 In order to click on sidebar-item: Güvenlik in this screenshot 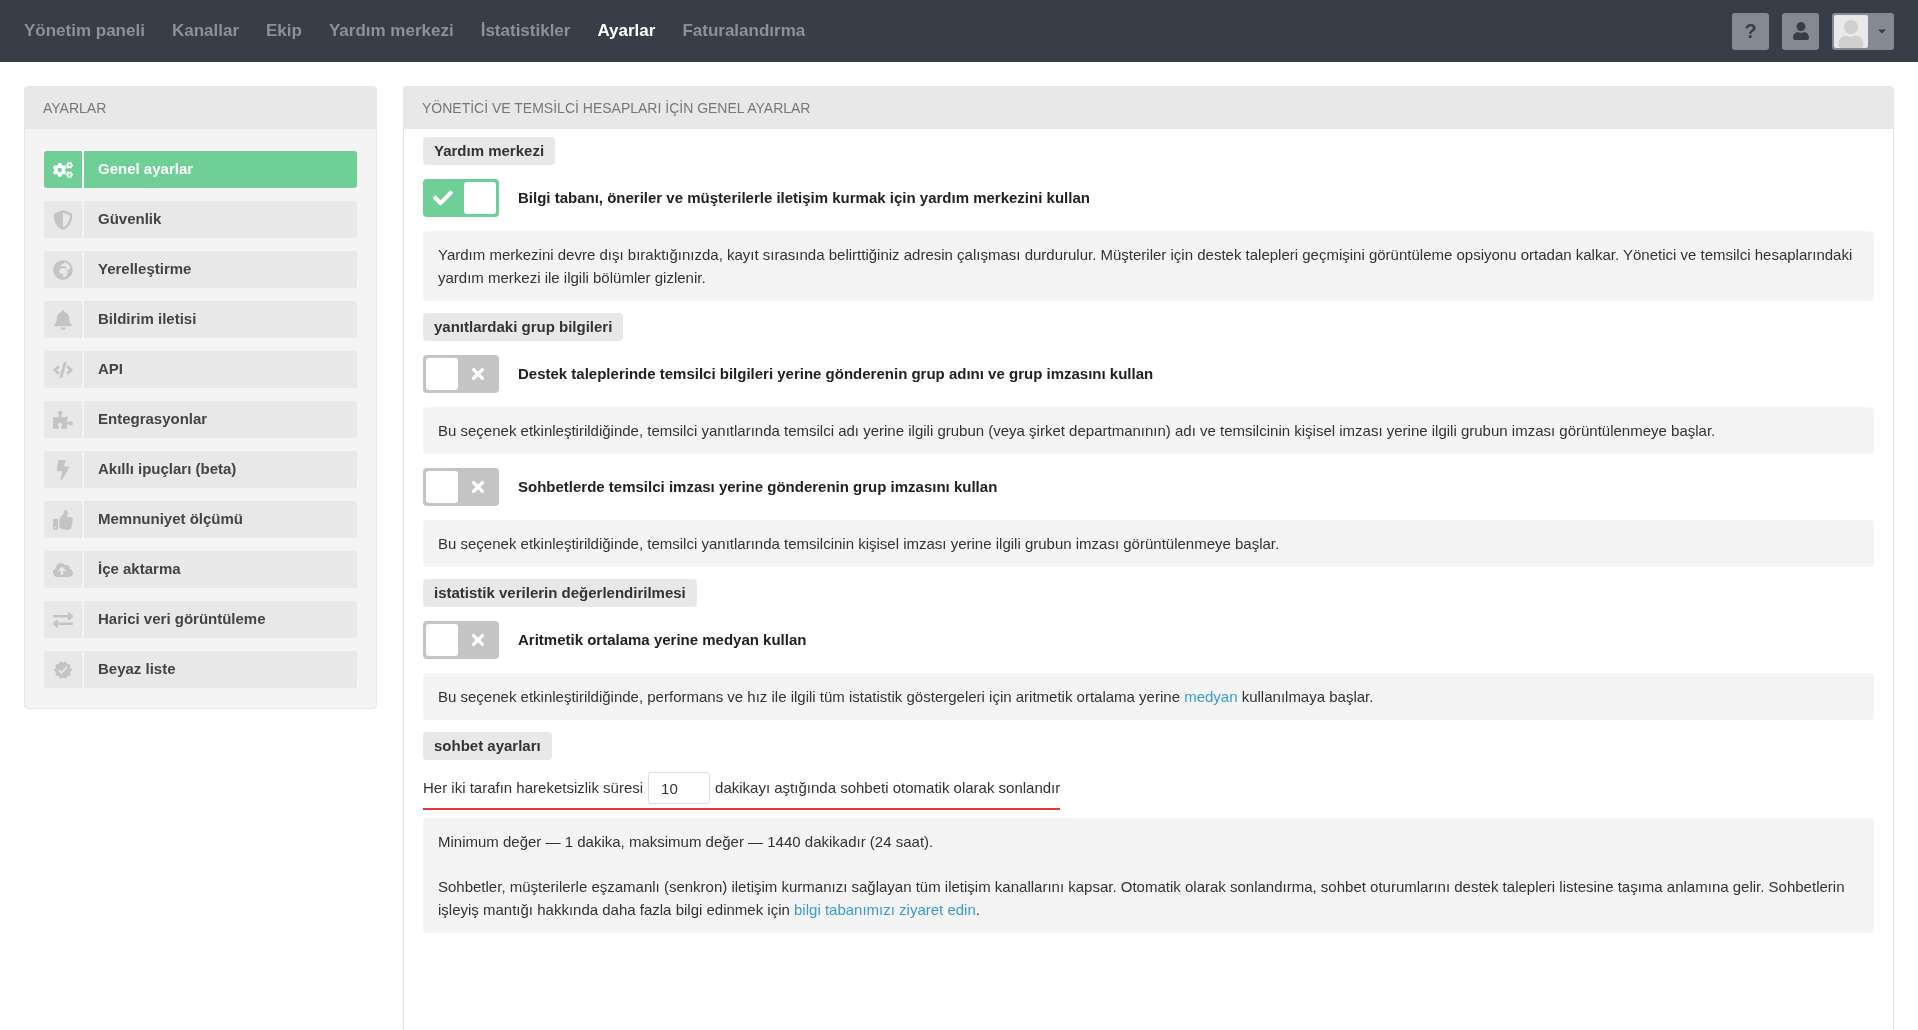, I will do `click(200, 219)`.